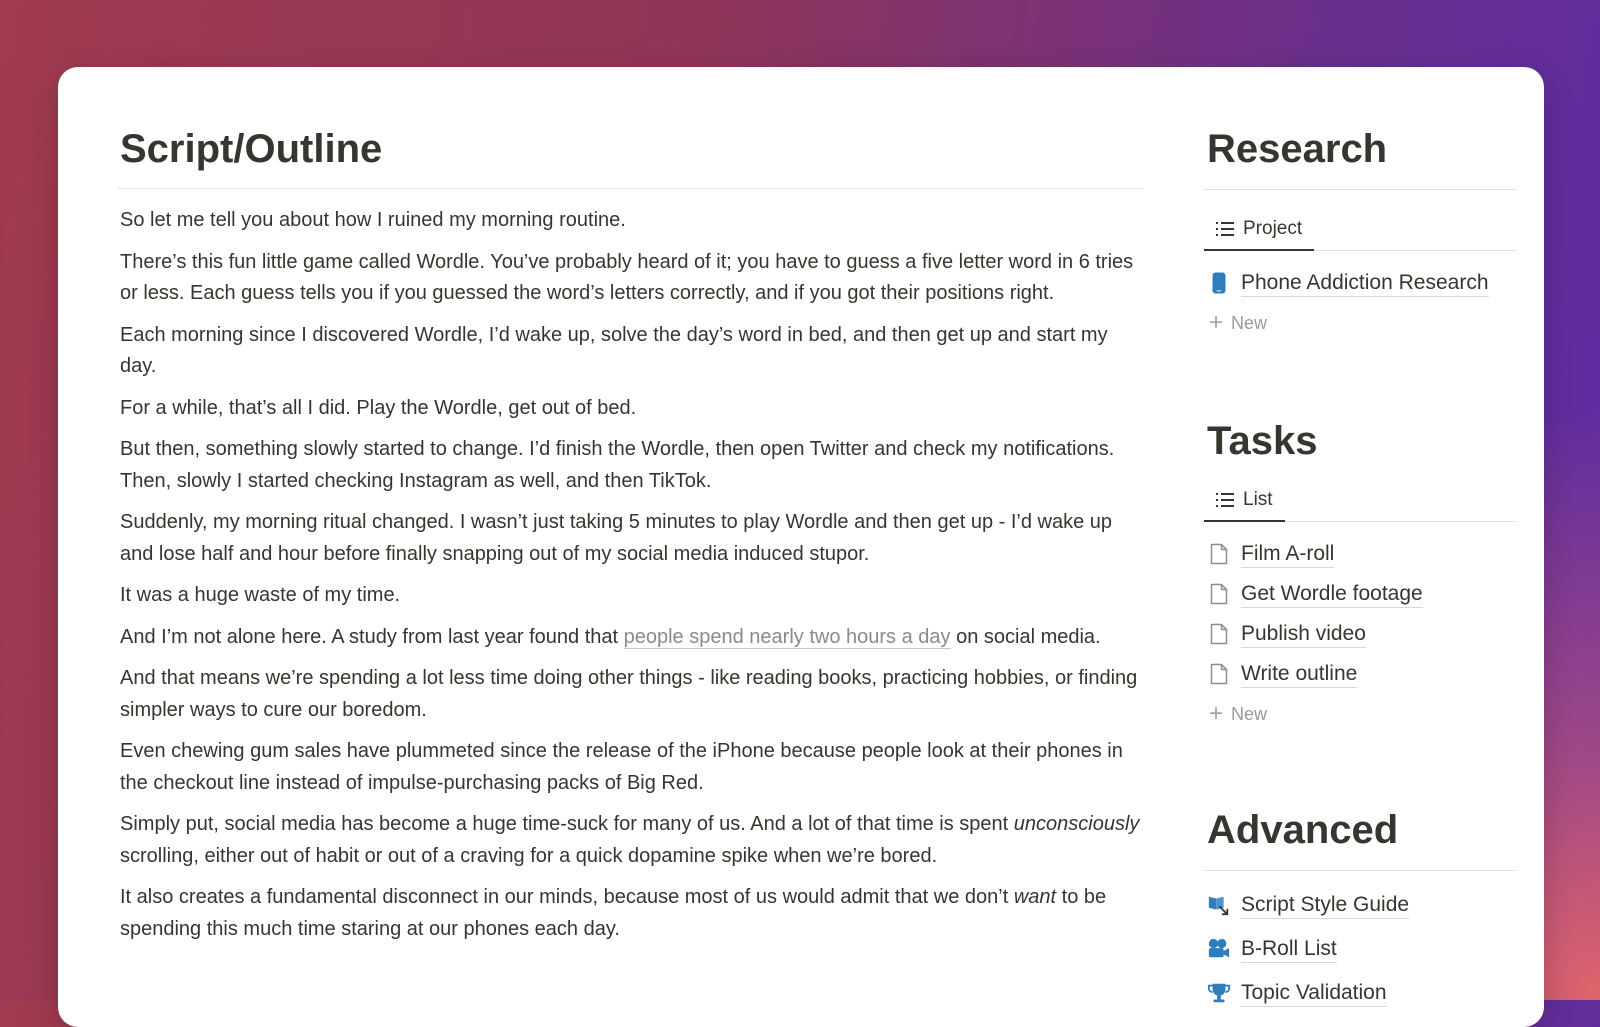  Describe the element at coordinates (1360, 323) in the screenshot. I see `research-new-button: + New` at that location.